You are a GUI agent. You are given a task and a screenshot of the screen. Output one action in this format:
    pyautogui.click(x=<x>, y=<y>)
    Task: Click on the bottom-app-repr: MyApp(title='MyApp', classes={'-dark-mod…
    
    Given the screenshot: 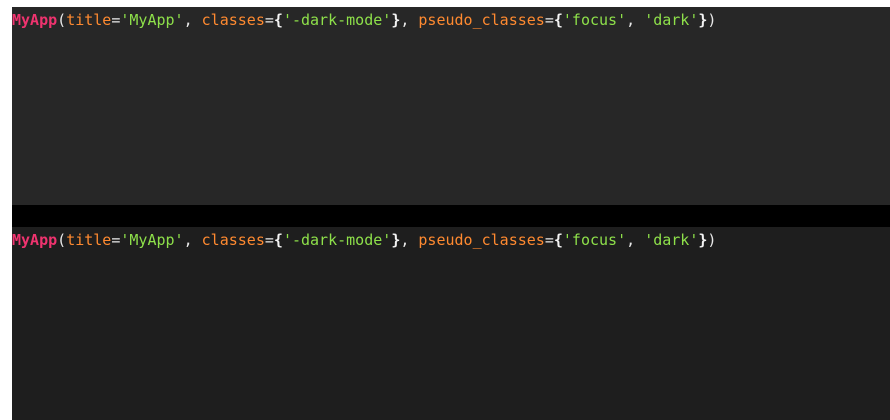 What is the action you would take?
    pyautogui.click(x=364, y=240)
    